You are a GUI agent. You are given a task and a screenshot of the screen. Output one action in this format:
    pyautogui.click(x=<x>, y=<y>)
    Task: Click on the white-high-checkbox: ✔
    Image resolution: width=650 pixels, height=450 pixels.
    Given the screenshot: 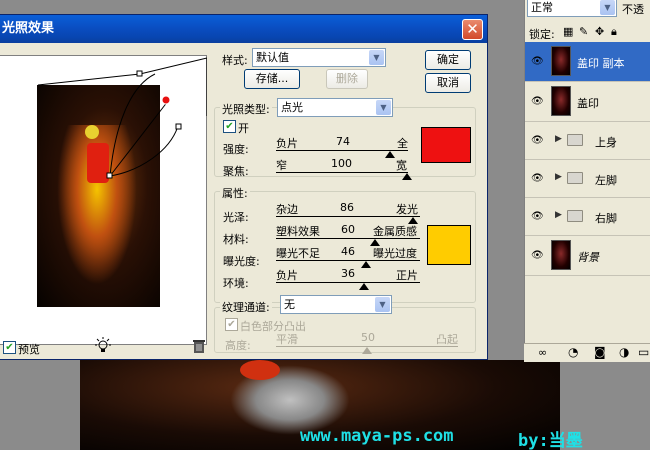 What is the action you would take?
    pyautogui.click(x=231, y=324)
    